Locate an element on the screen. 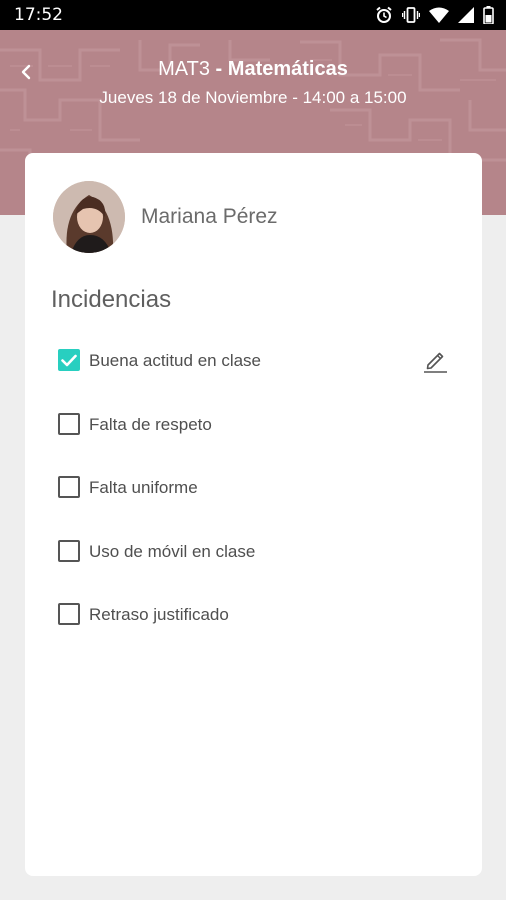  vibrate-icon is located at coordinates (411, 15).